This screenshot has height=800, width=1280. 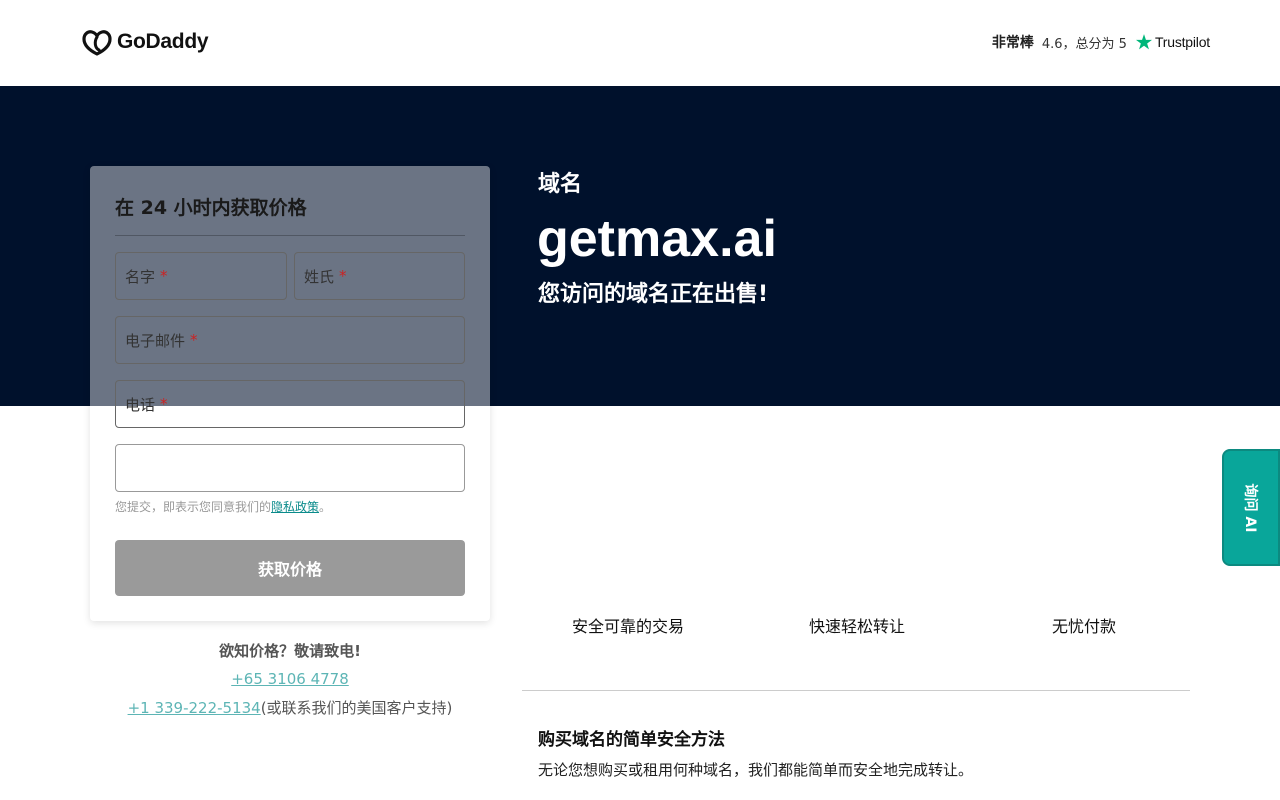 I want to click on last-name-field: 姓氏 *, so click(x=379, y=276).